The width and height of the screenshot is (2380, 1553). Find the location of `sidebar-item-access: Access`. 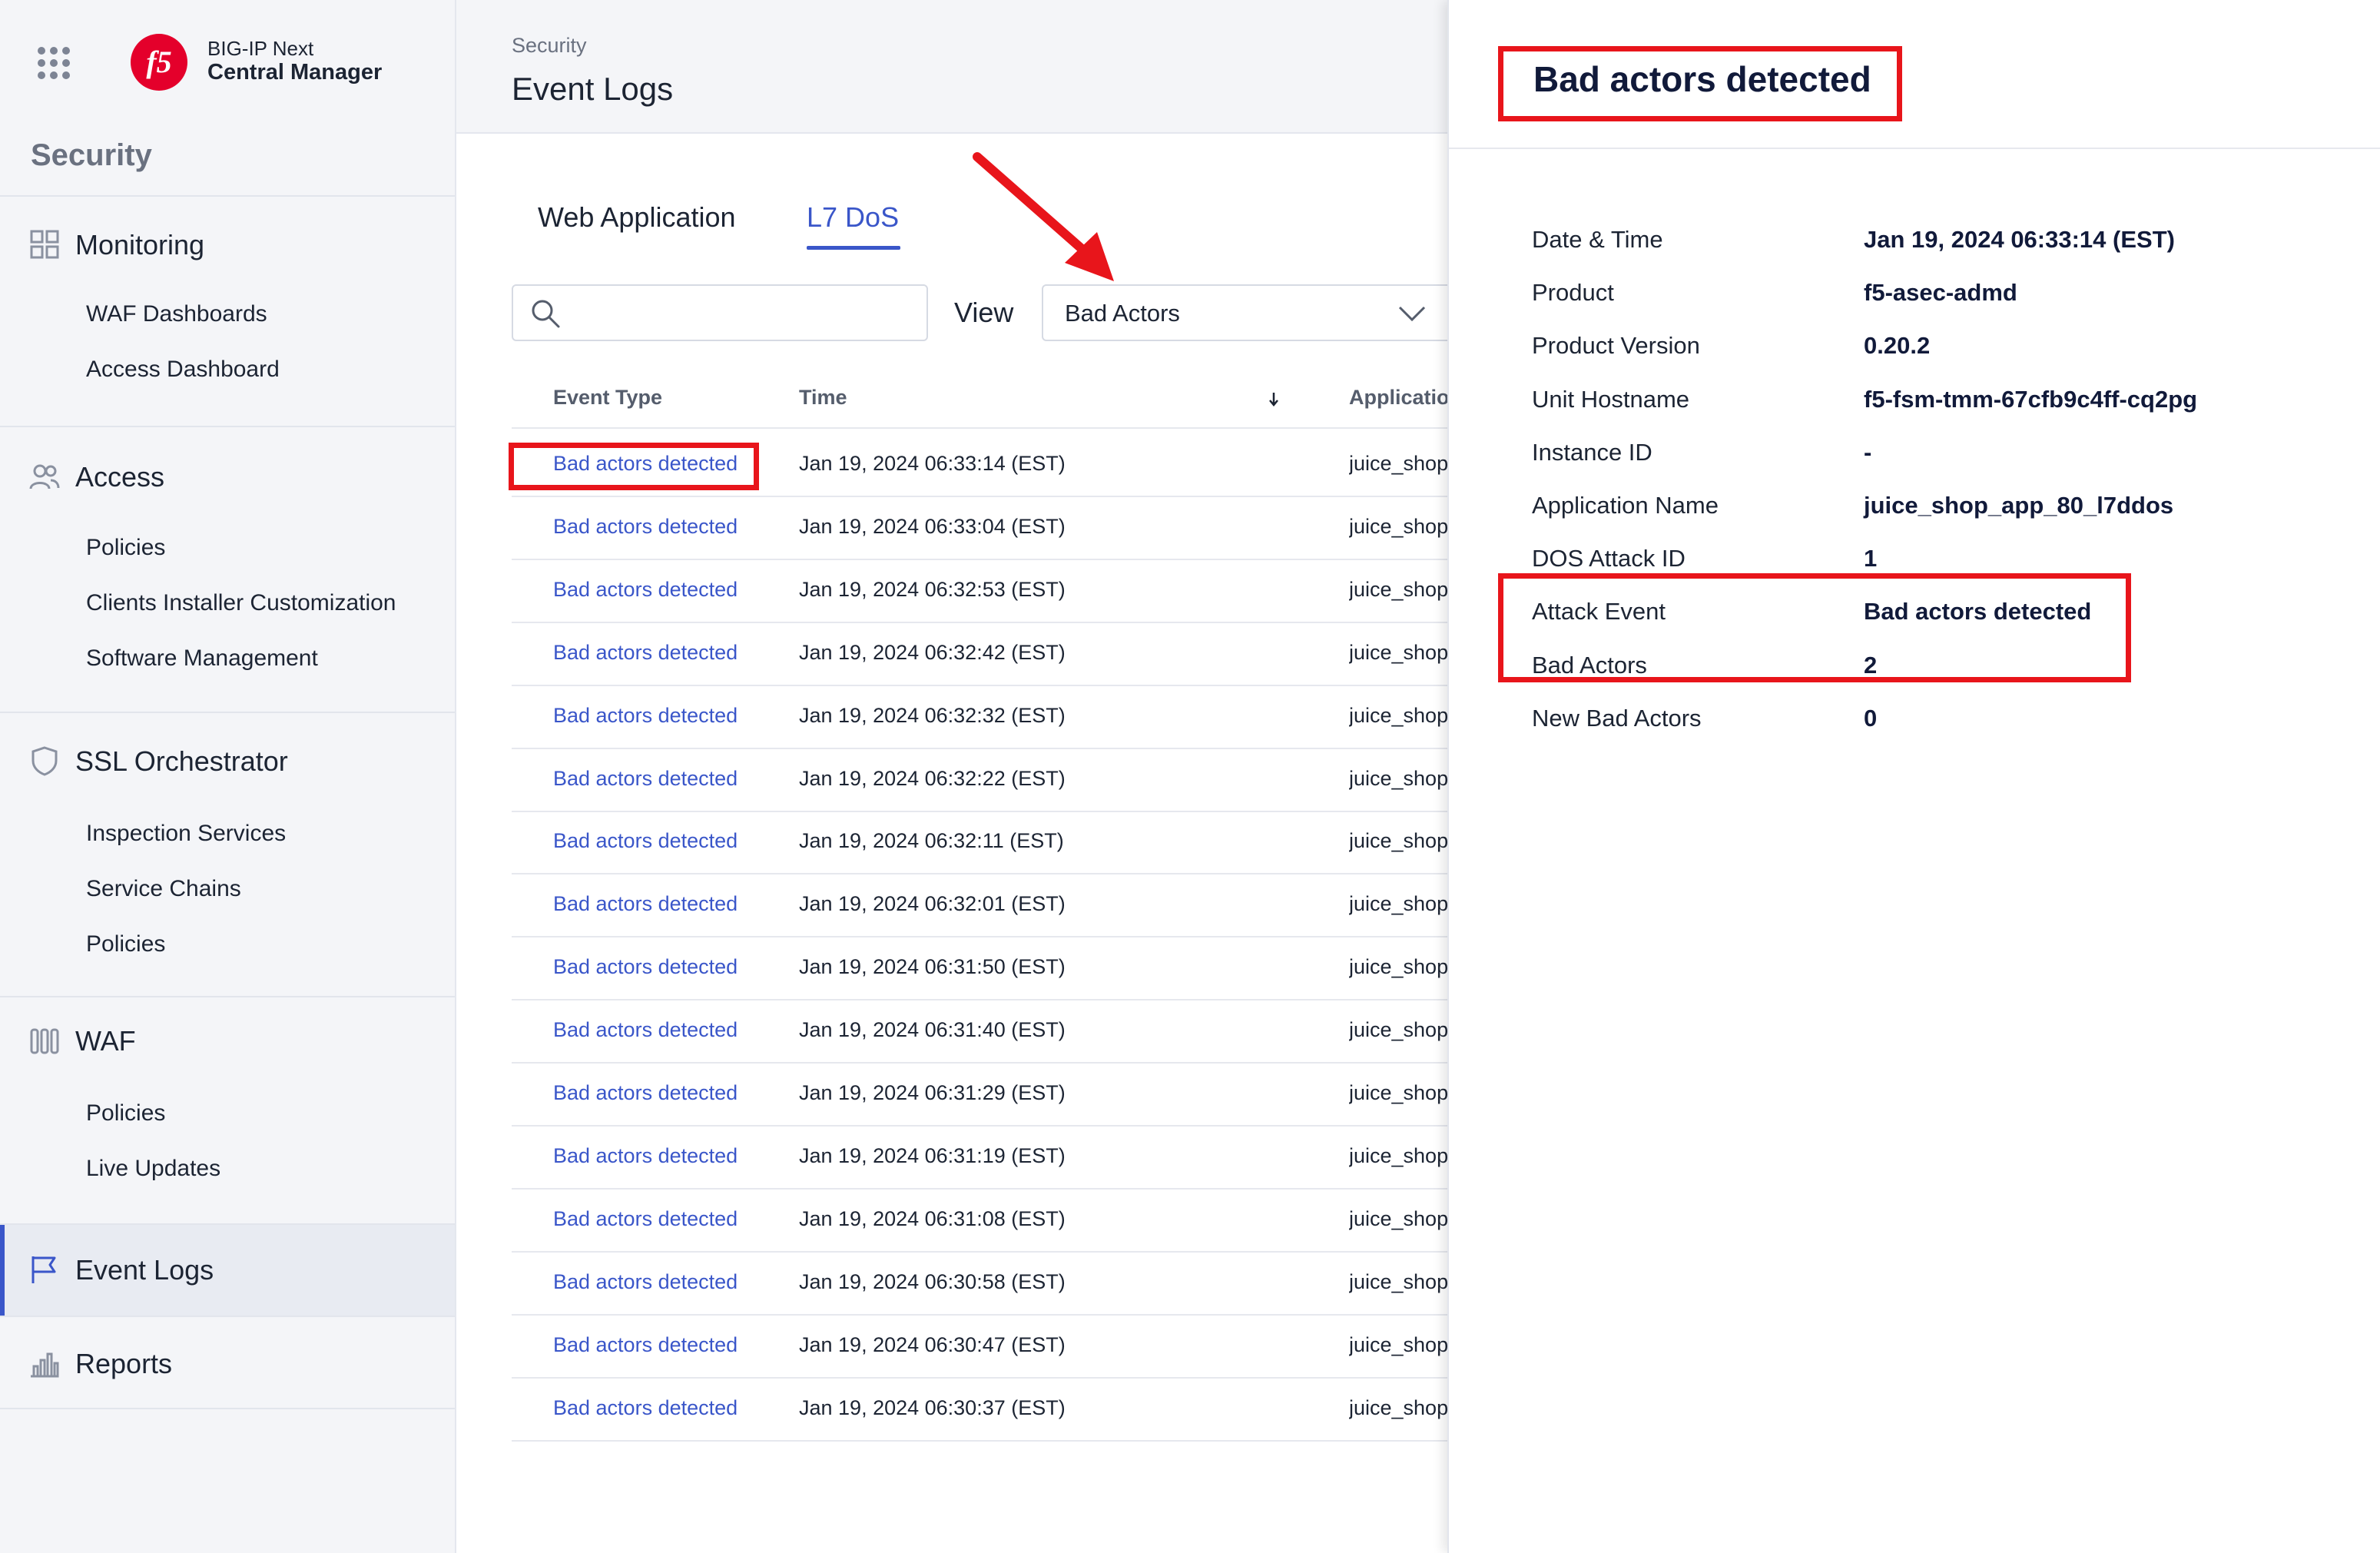

sidebar-item-access: Access is located at coordinates (227, 476).